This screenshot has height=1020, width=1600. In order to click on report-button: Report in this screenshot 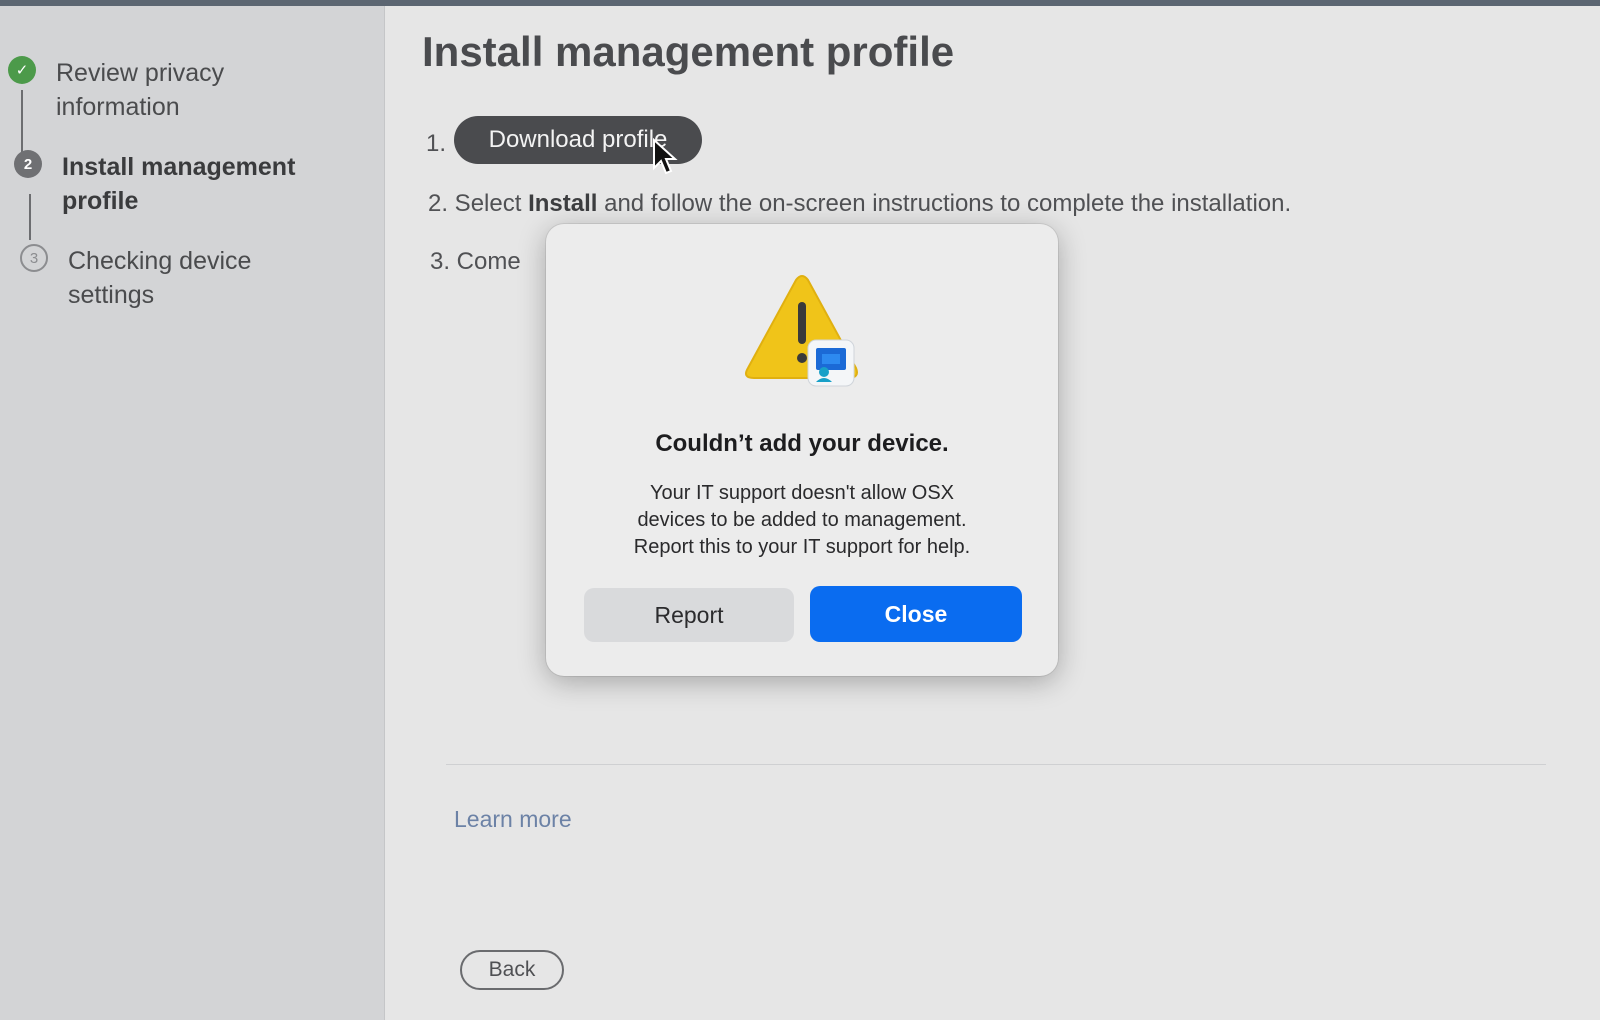, I will do `click(689, 615)`.